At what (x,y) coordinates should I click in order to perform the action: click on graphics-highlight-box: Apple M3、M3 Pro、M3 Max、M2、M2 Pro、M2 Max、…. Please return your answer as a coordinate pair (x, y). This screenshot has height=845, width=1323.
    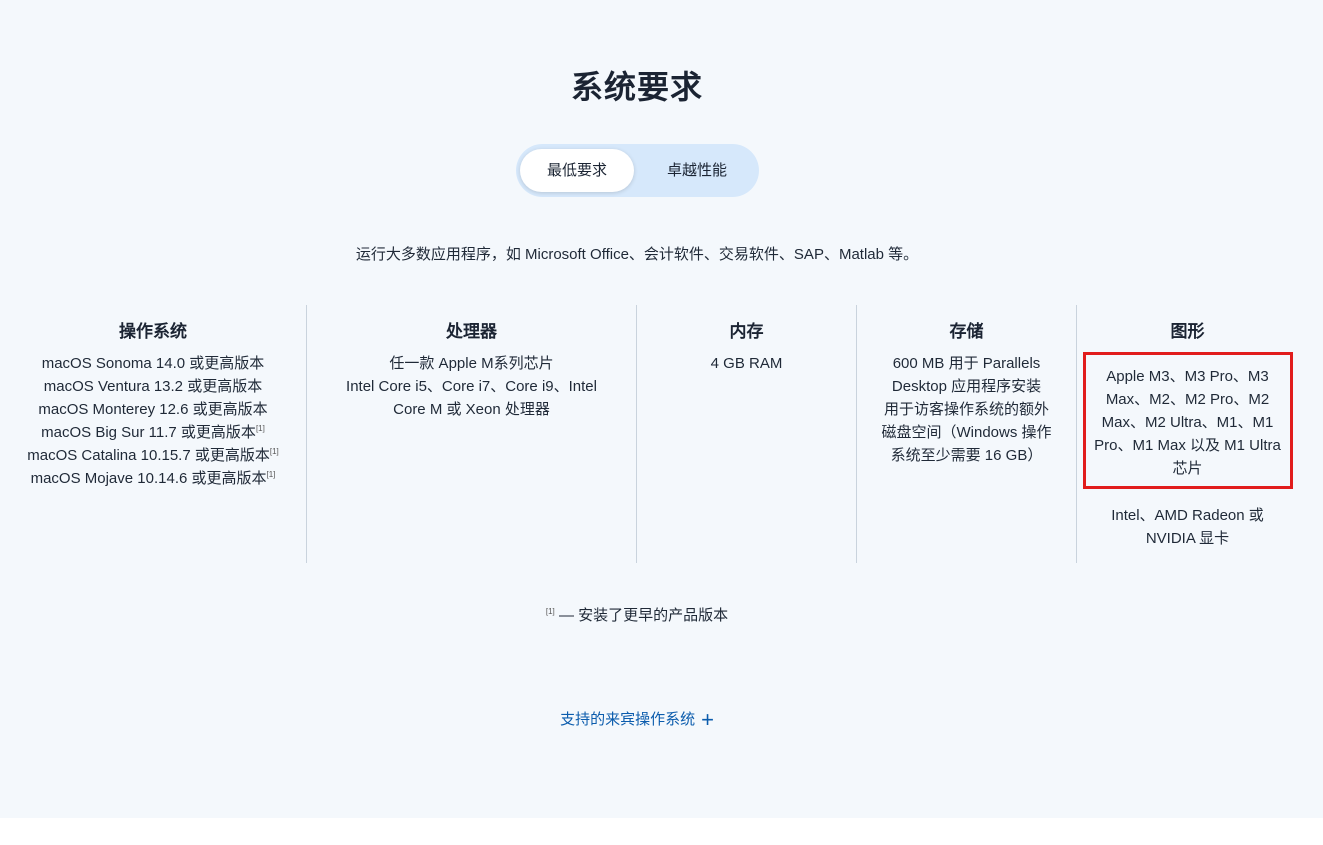
    Looking at the image, I should click on (1187, 420).